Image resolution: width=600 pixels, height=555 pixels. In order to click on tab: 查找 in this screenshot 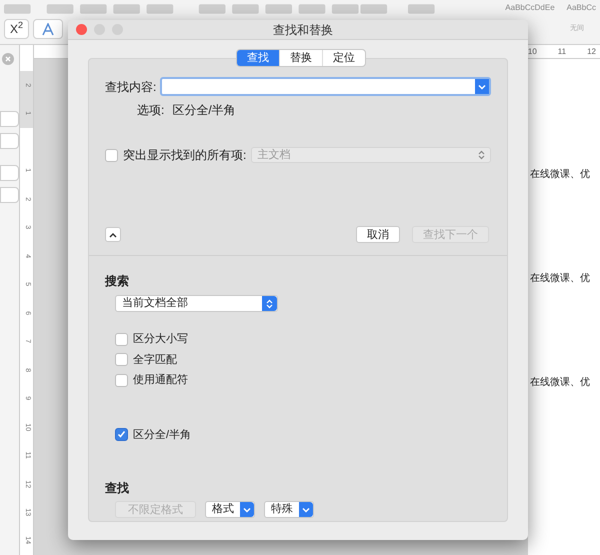, I will do `click(258, 58)`.